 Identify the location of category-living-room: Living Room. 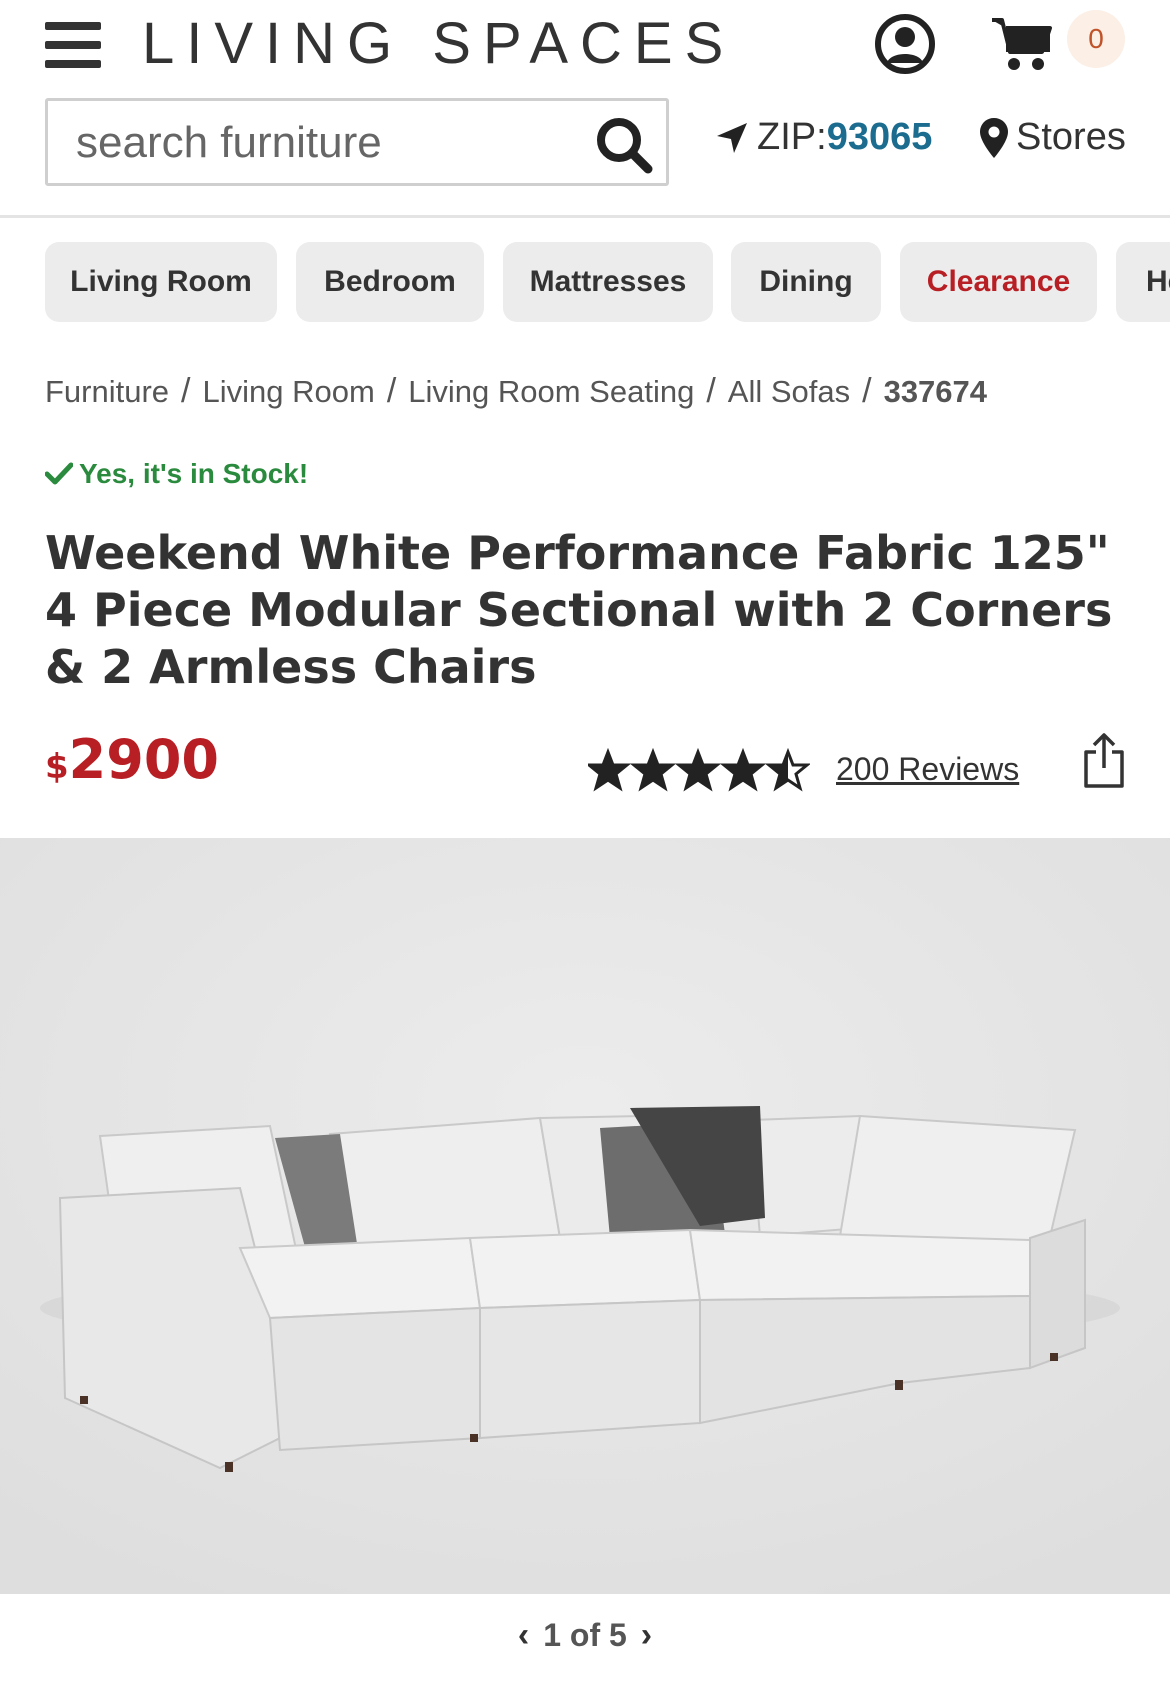
(161, 282).